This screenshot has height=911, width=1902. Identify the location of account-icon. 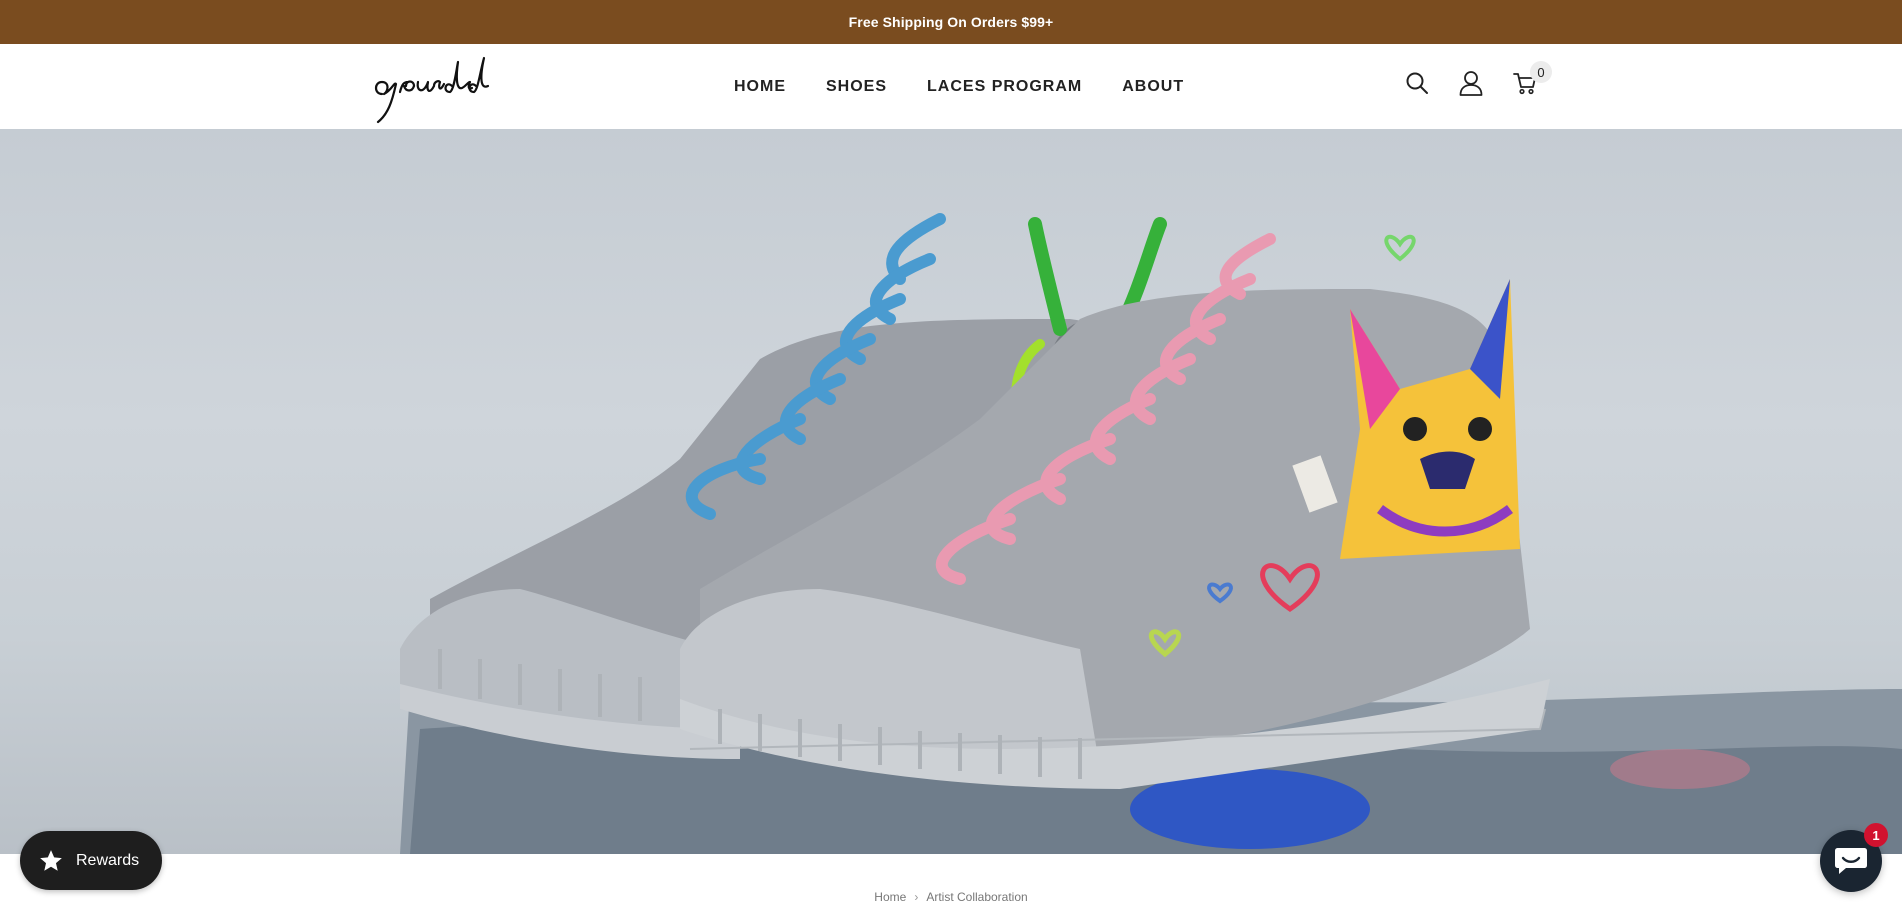
(1471, 83).